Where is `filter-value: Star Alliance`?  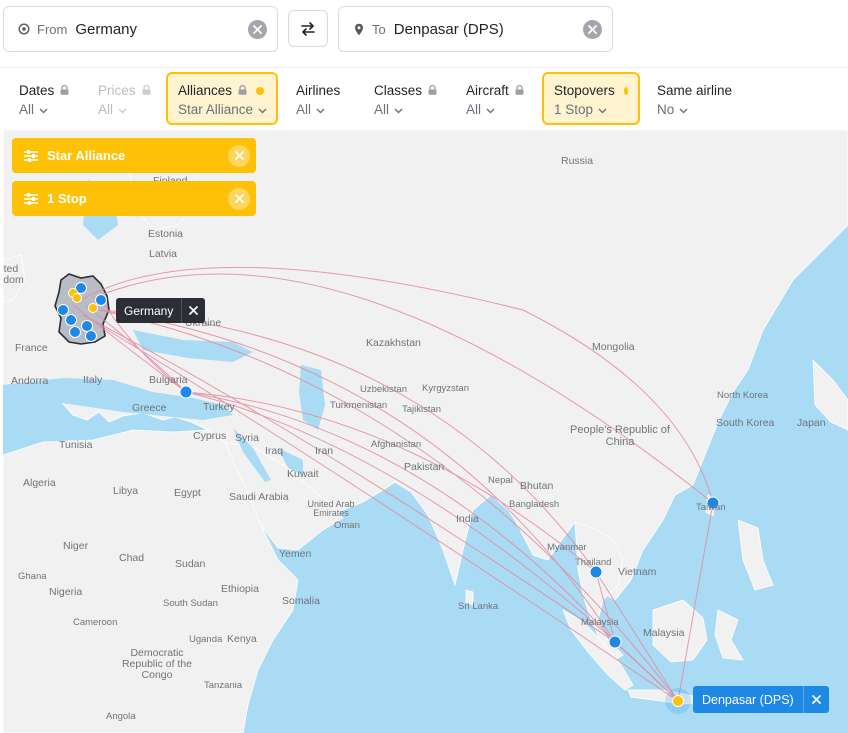
filter-value: Star Alliance is located at coordinates (216, 109).